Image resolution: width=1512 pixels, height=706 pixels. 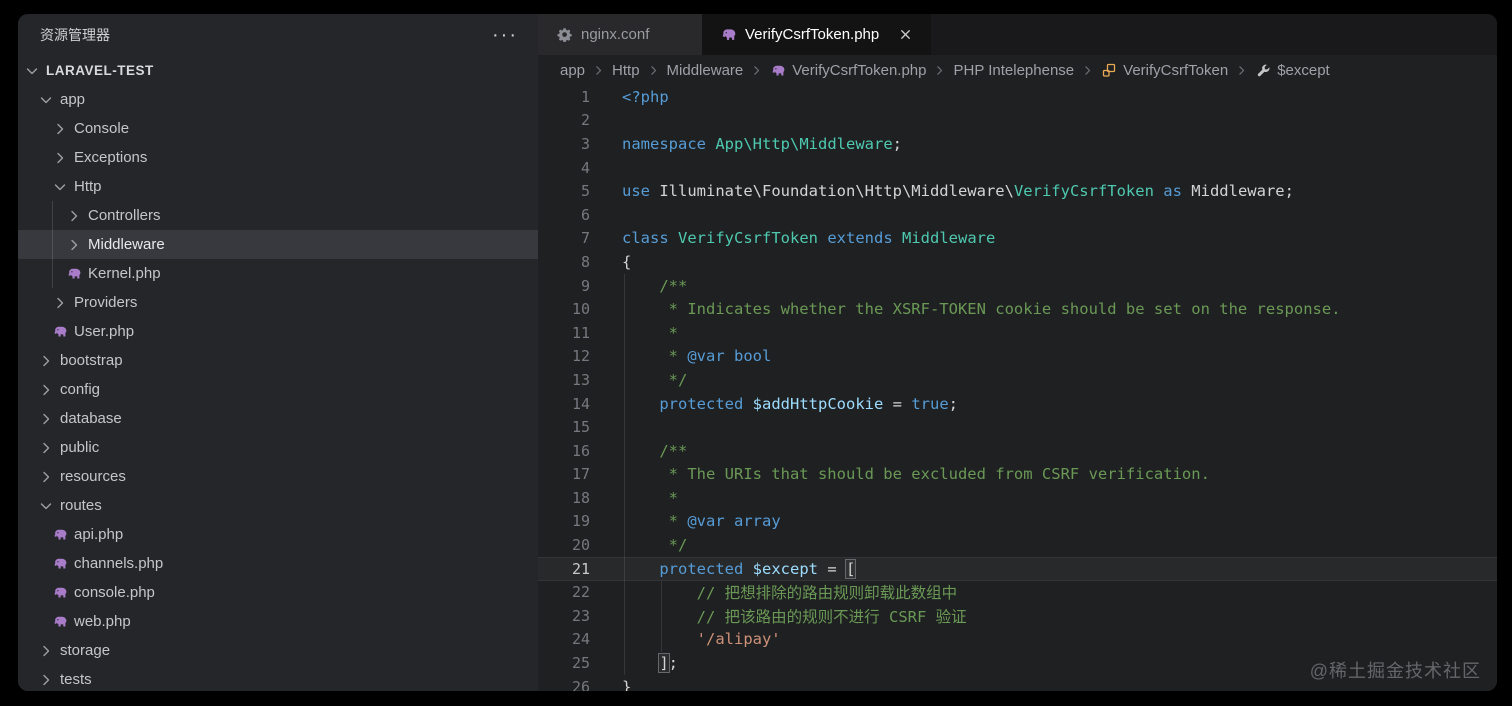 What do you see at coordinates (102, 128) in the screenshot?
I see `tree-item-label: Console` at bounding box center [102, 128].